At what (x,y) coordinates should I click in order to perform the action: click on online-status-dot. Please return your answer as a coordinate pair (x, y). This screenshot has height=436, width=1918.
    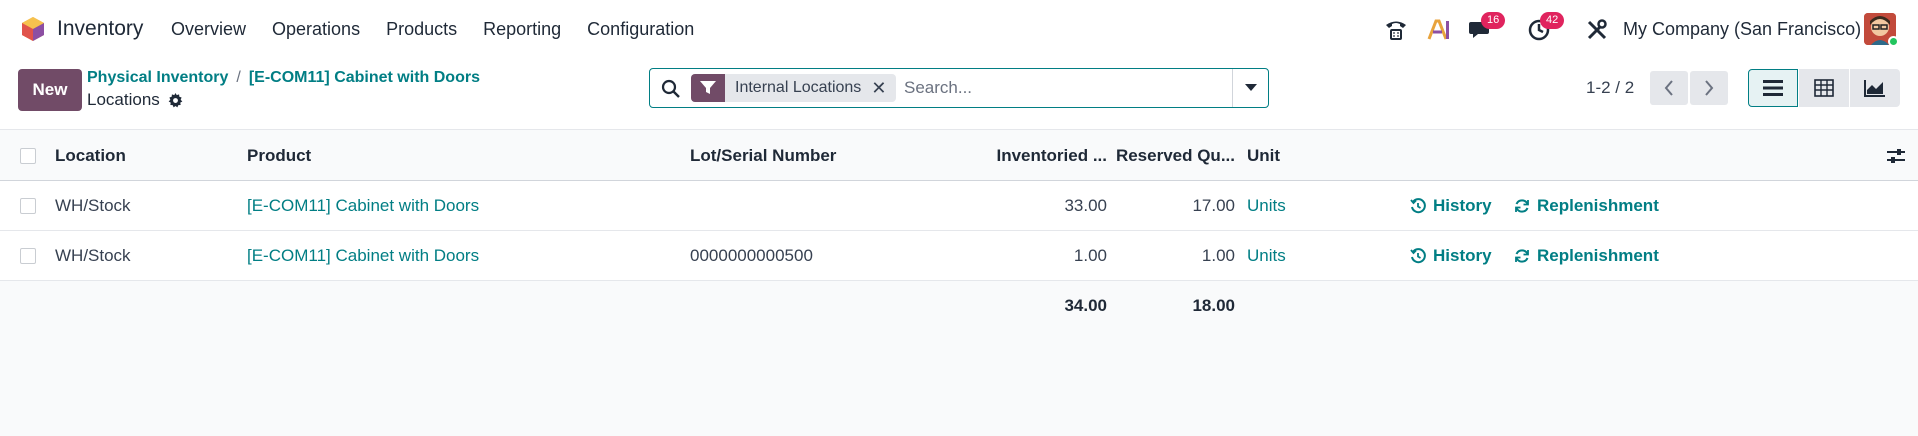
    Looking at the image, I should click on (1893, 41).